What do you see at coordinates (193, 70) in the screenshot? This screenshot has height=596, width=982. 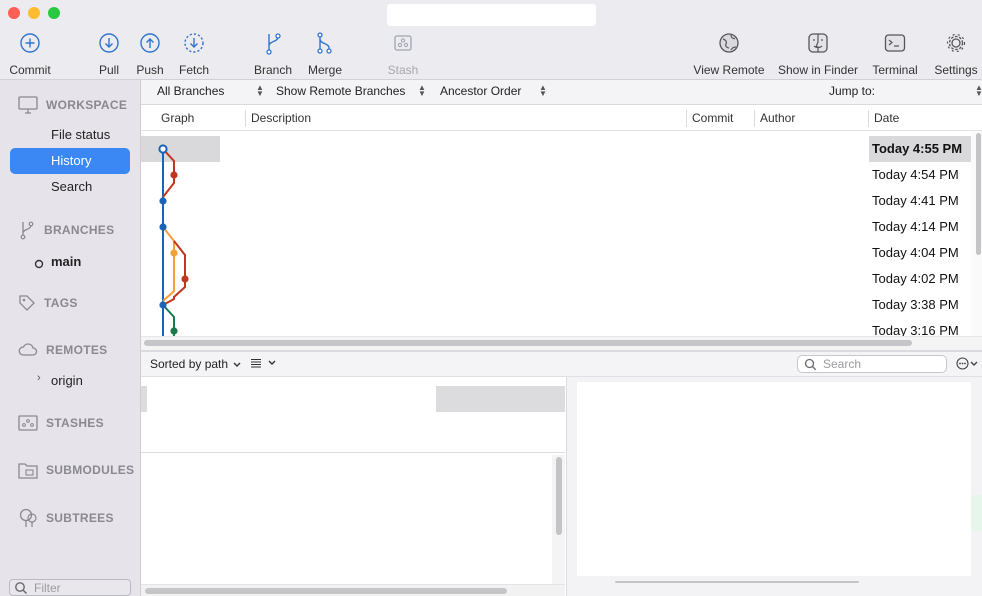 I see `fetch-label: Fetch` at bounding box center [193, 70].